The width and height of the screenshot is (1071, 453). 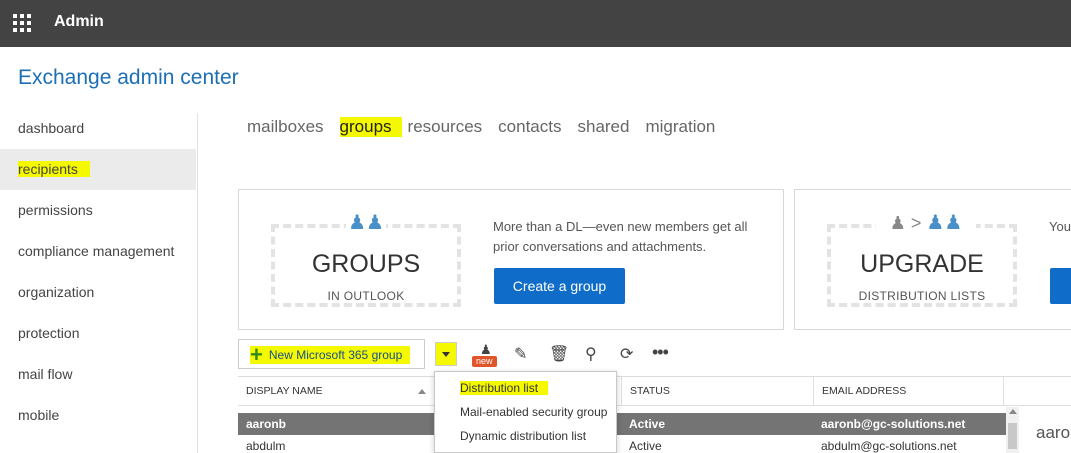 What do you see at coordinates (98, 169) in the screenshot?
I see `sidebar-item-recipients: recipients` at bounding box center [98, 169].